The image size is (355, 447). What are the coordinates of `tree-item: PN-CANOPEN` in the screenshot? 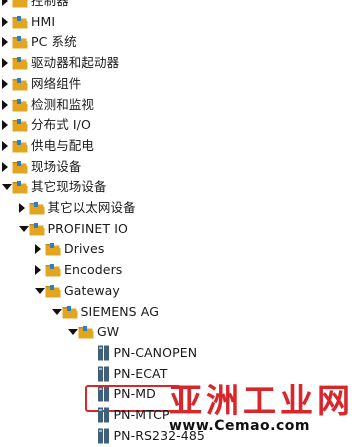 It's located at (177, 353).